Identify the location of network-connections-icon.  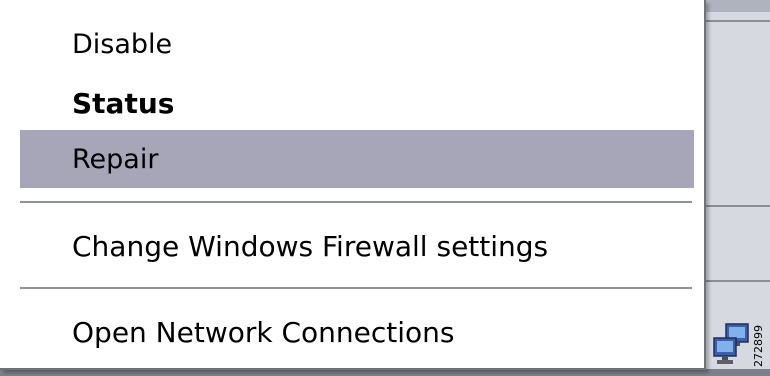
(732, 344).